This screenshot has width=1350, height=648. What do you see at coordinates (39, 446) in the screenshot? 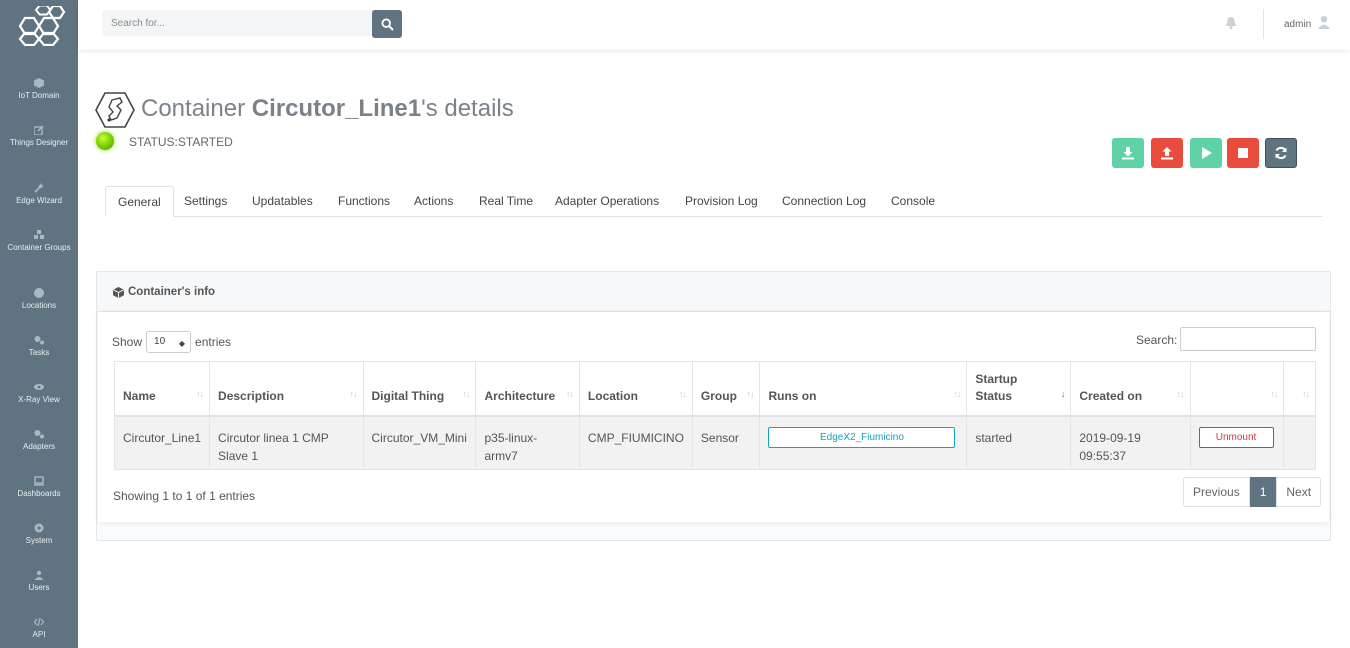
I see `sidebar-item-label: Adapters` at bounding box center [39, 446].